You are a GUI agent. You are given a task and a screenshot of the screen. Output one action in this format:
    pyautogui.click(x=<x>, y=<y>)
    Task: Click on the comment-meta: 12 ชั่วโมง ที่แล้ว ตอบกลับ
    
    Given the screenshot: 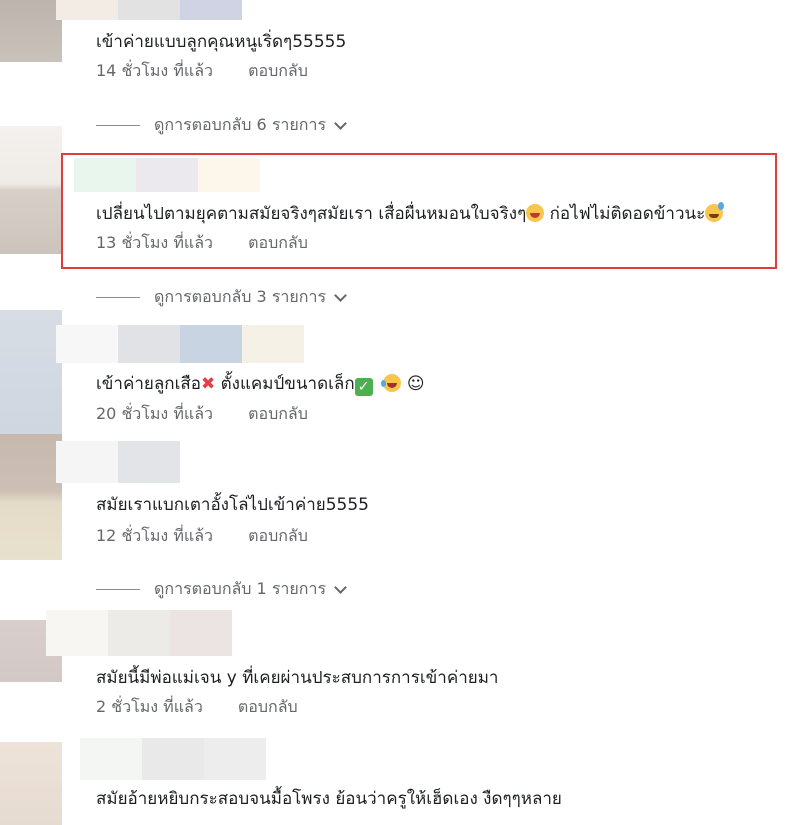 What is the action you would take?
    pyautogui.click(x=202, y=536)
    